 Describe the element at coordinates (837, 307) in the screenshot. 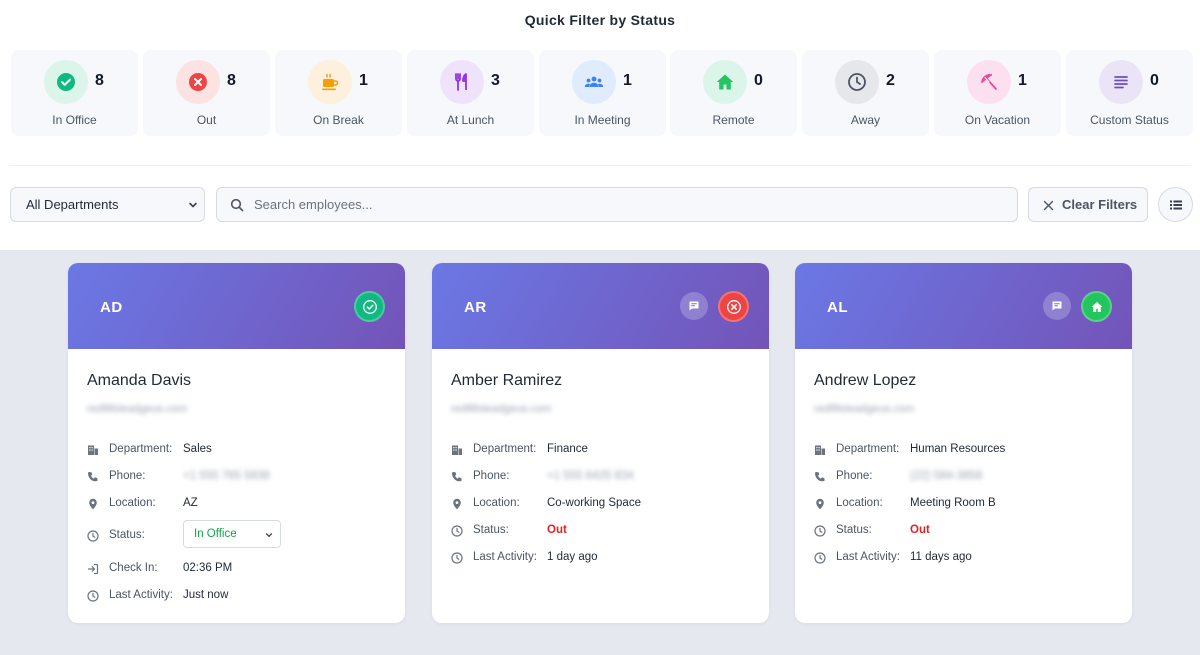

I see `avatar-initials: AL` at that location.